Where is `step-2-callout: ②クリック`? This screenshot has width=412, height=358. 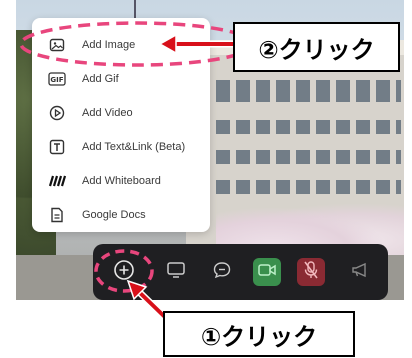
step-2-callout: ②クリック is located at coordinates (316, 47).